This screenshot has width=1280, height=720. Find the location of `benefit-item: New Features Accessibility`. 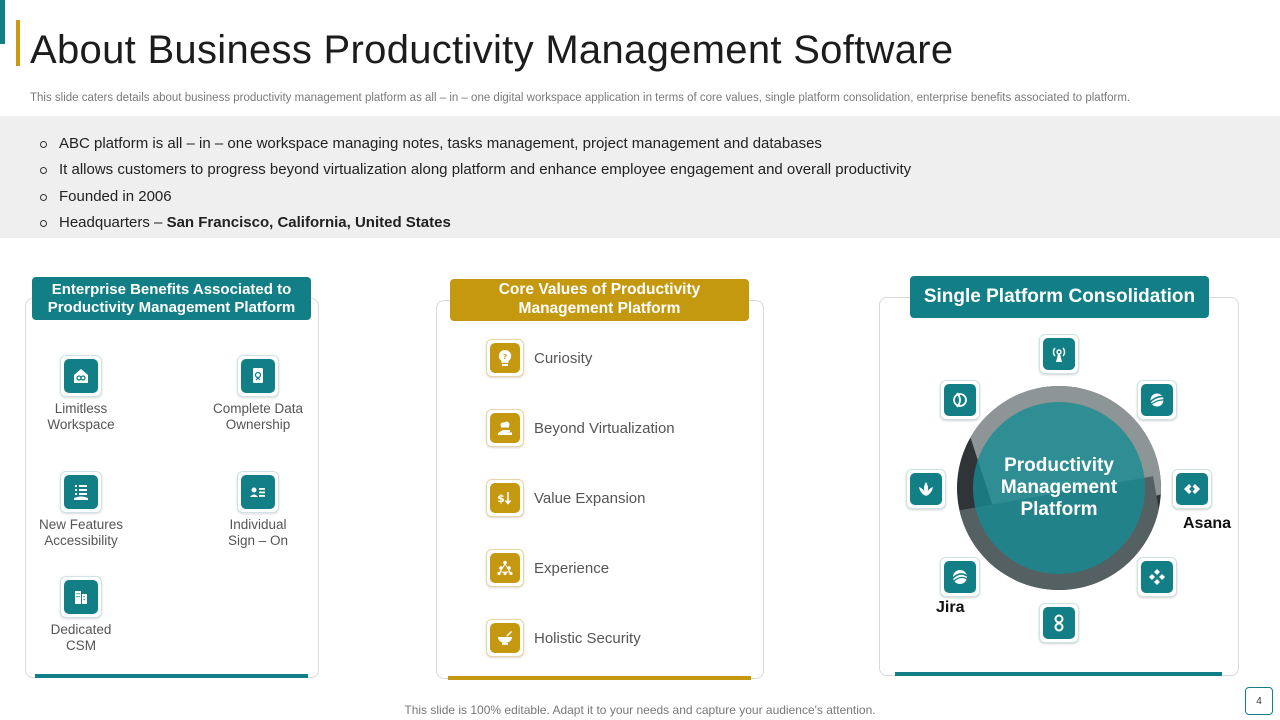

benefit-item: New Features Accessibility is located at coordinates (81, 510).